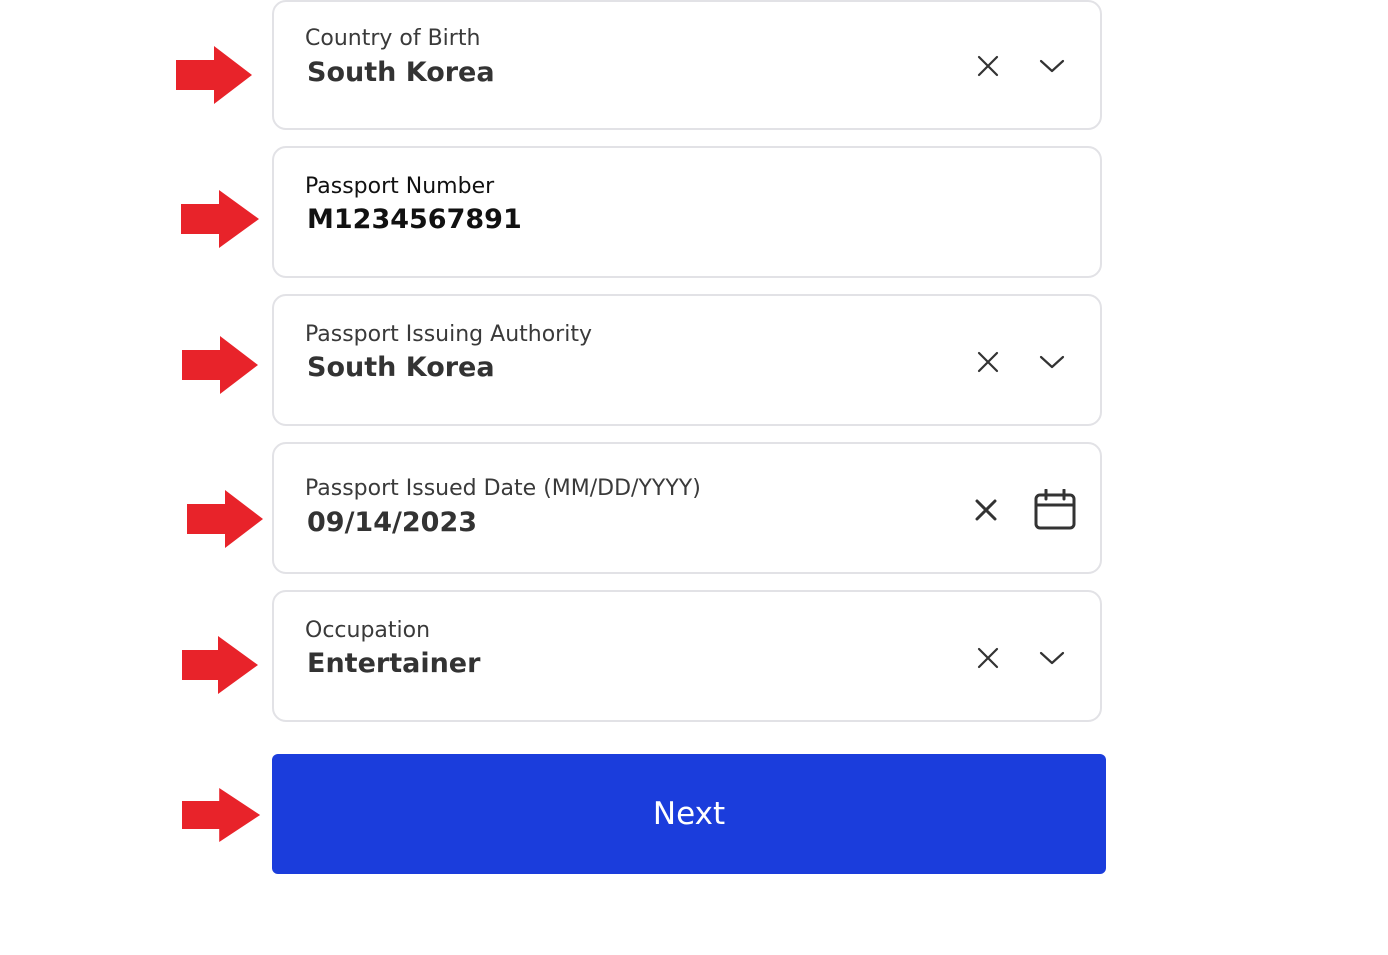 The image size is (1388, 955). Describe the element at coordinates (448, 334) in the screenshot. I see `passport-issuing-authority-label: Passport Issuing Authority` at that location.